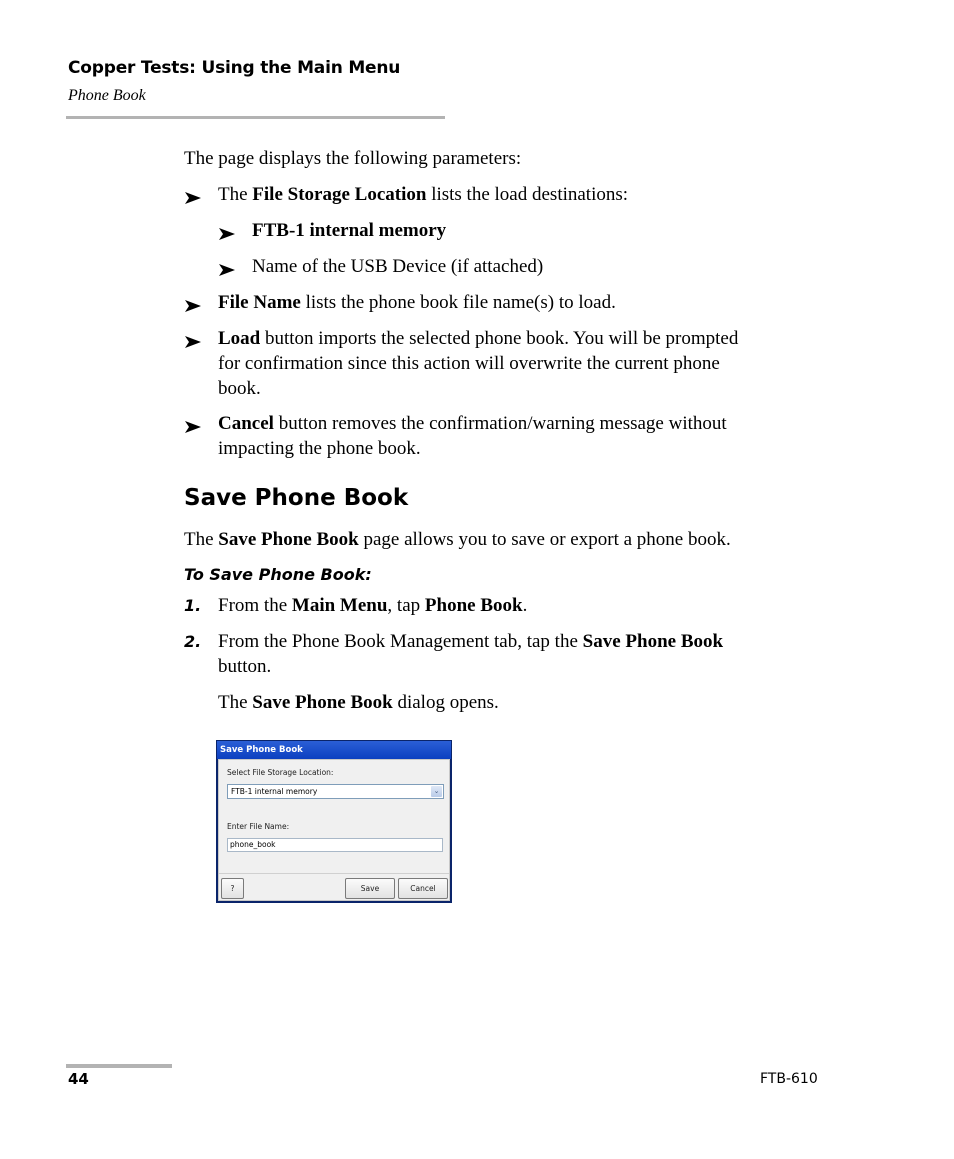  I want to click on step-1: From the Main Menu, tap Phone Book., so click(372, 605).